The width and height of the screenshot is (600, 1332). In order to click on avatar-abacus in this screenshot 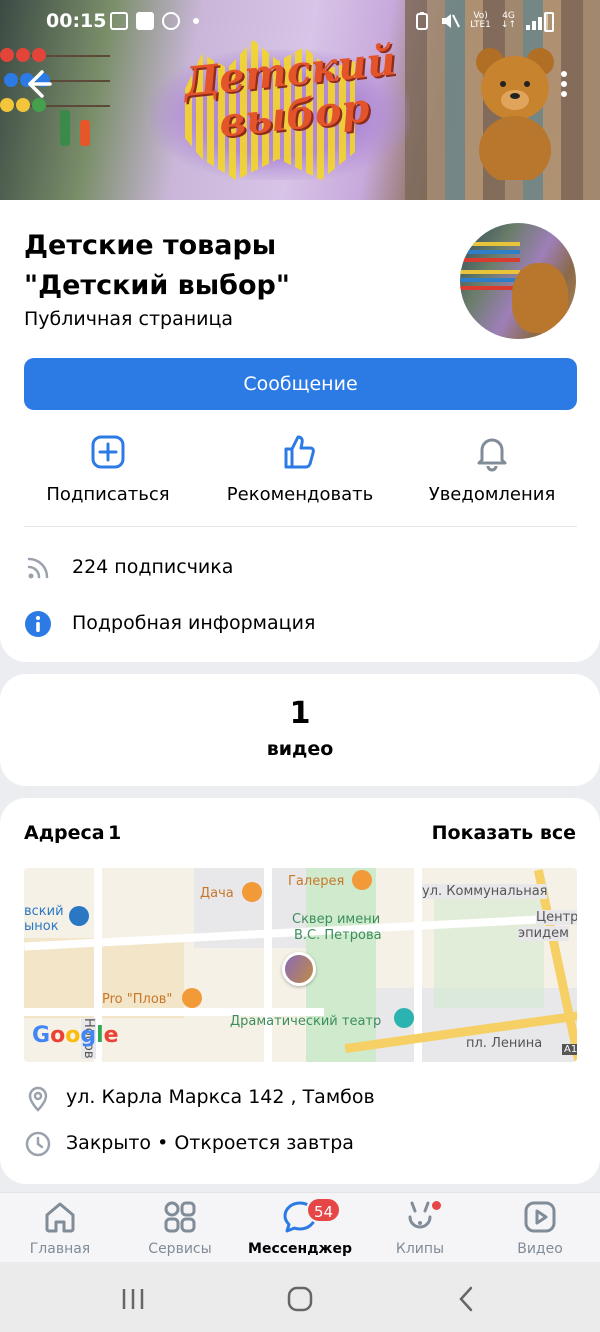, I will do `click(490, 268)`.